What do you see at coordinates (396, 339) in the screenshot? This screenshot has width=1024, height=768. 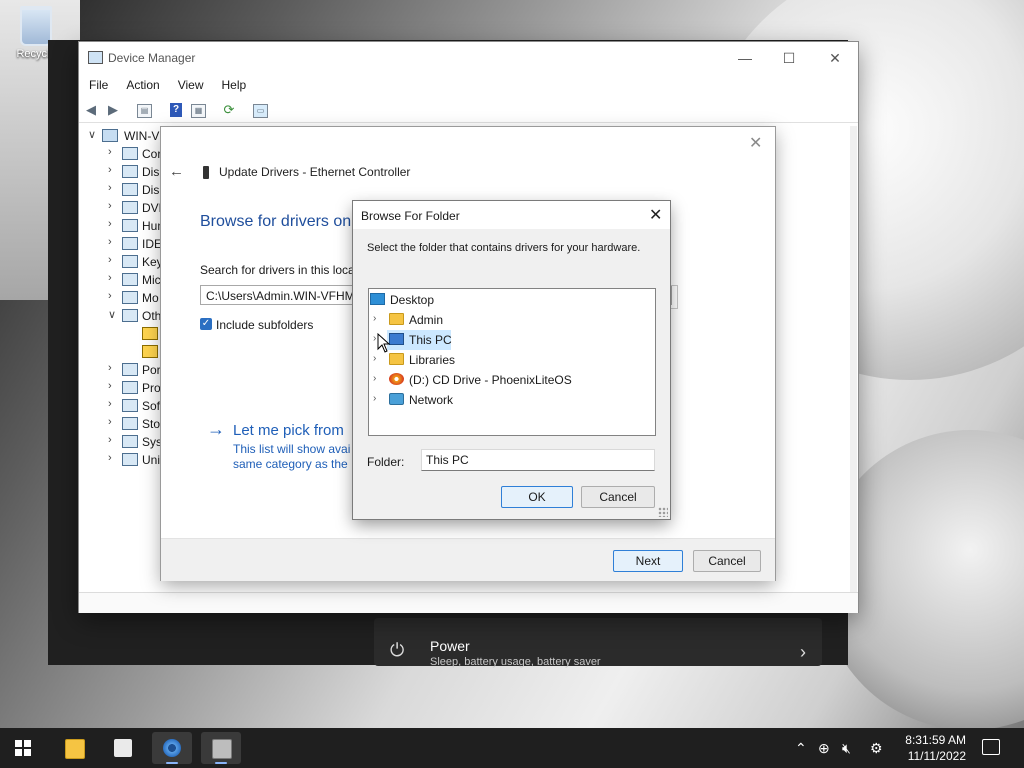 I see `pc-icon` at bounding box center [396, 339].